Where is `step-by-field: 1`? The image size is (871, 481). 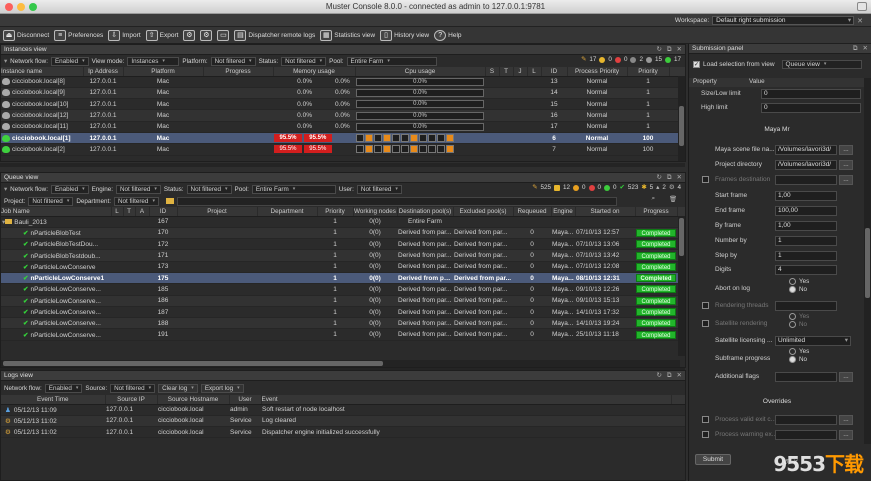
step-by-field: 1 is located at coordinates (806, 255).